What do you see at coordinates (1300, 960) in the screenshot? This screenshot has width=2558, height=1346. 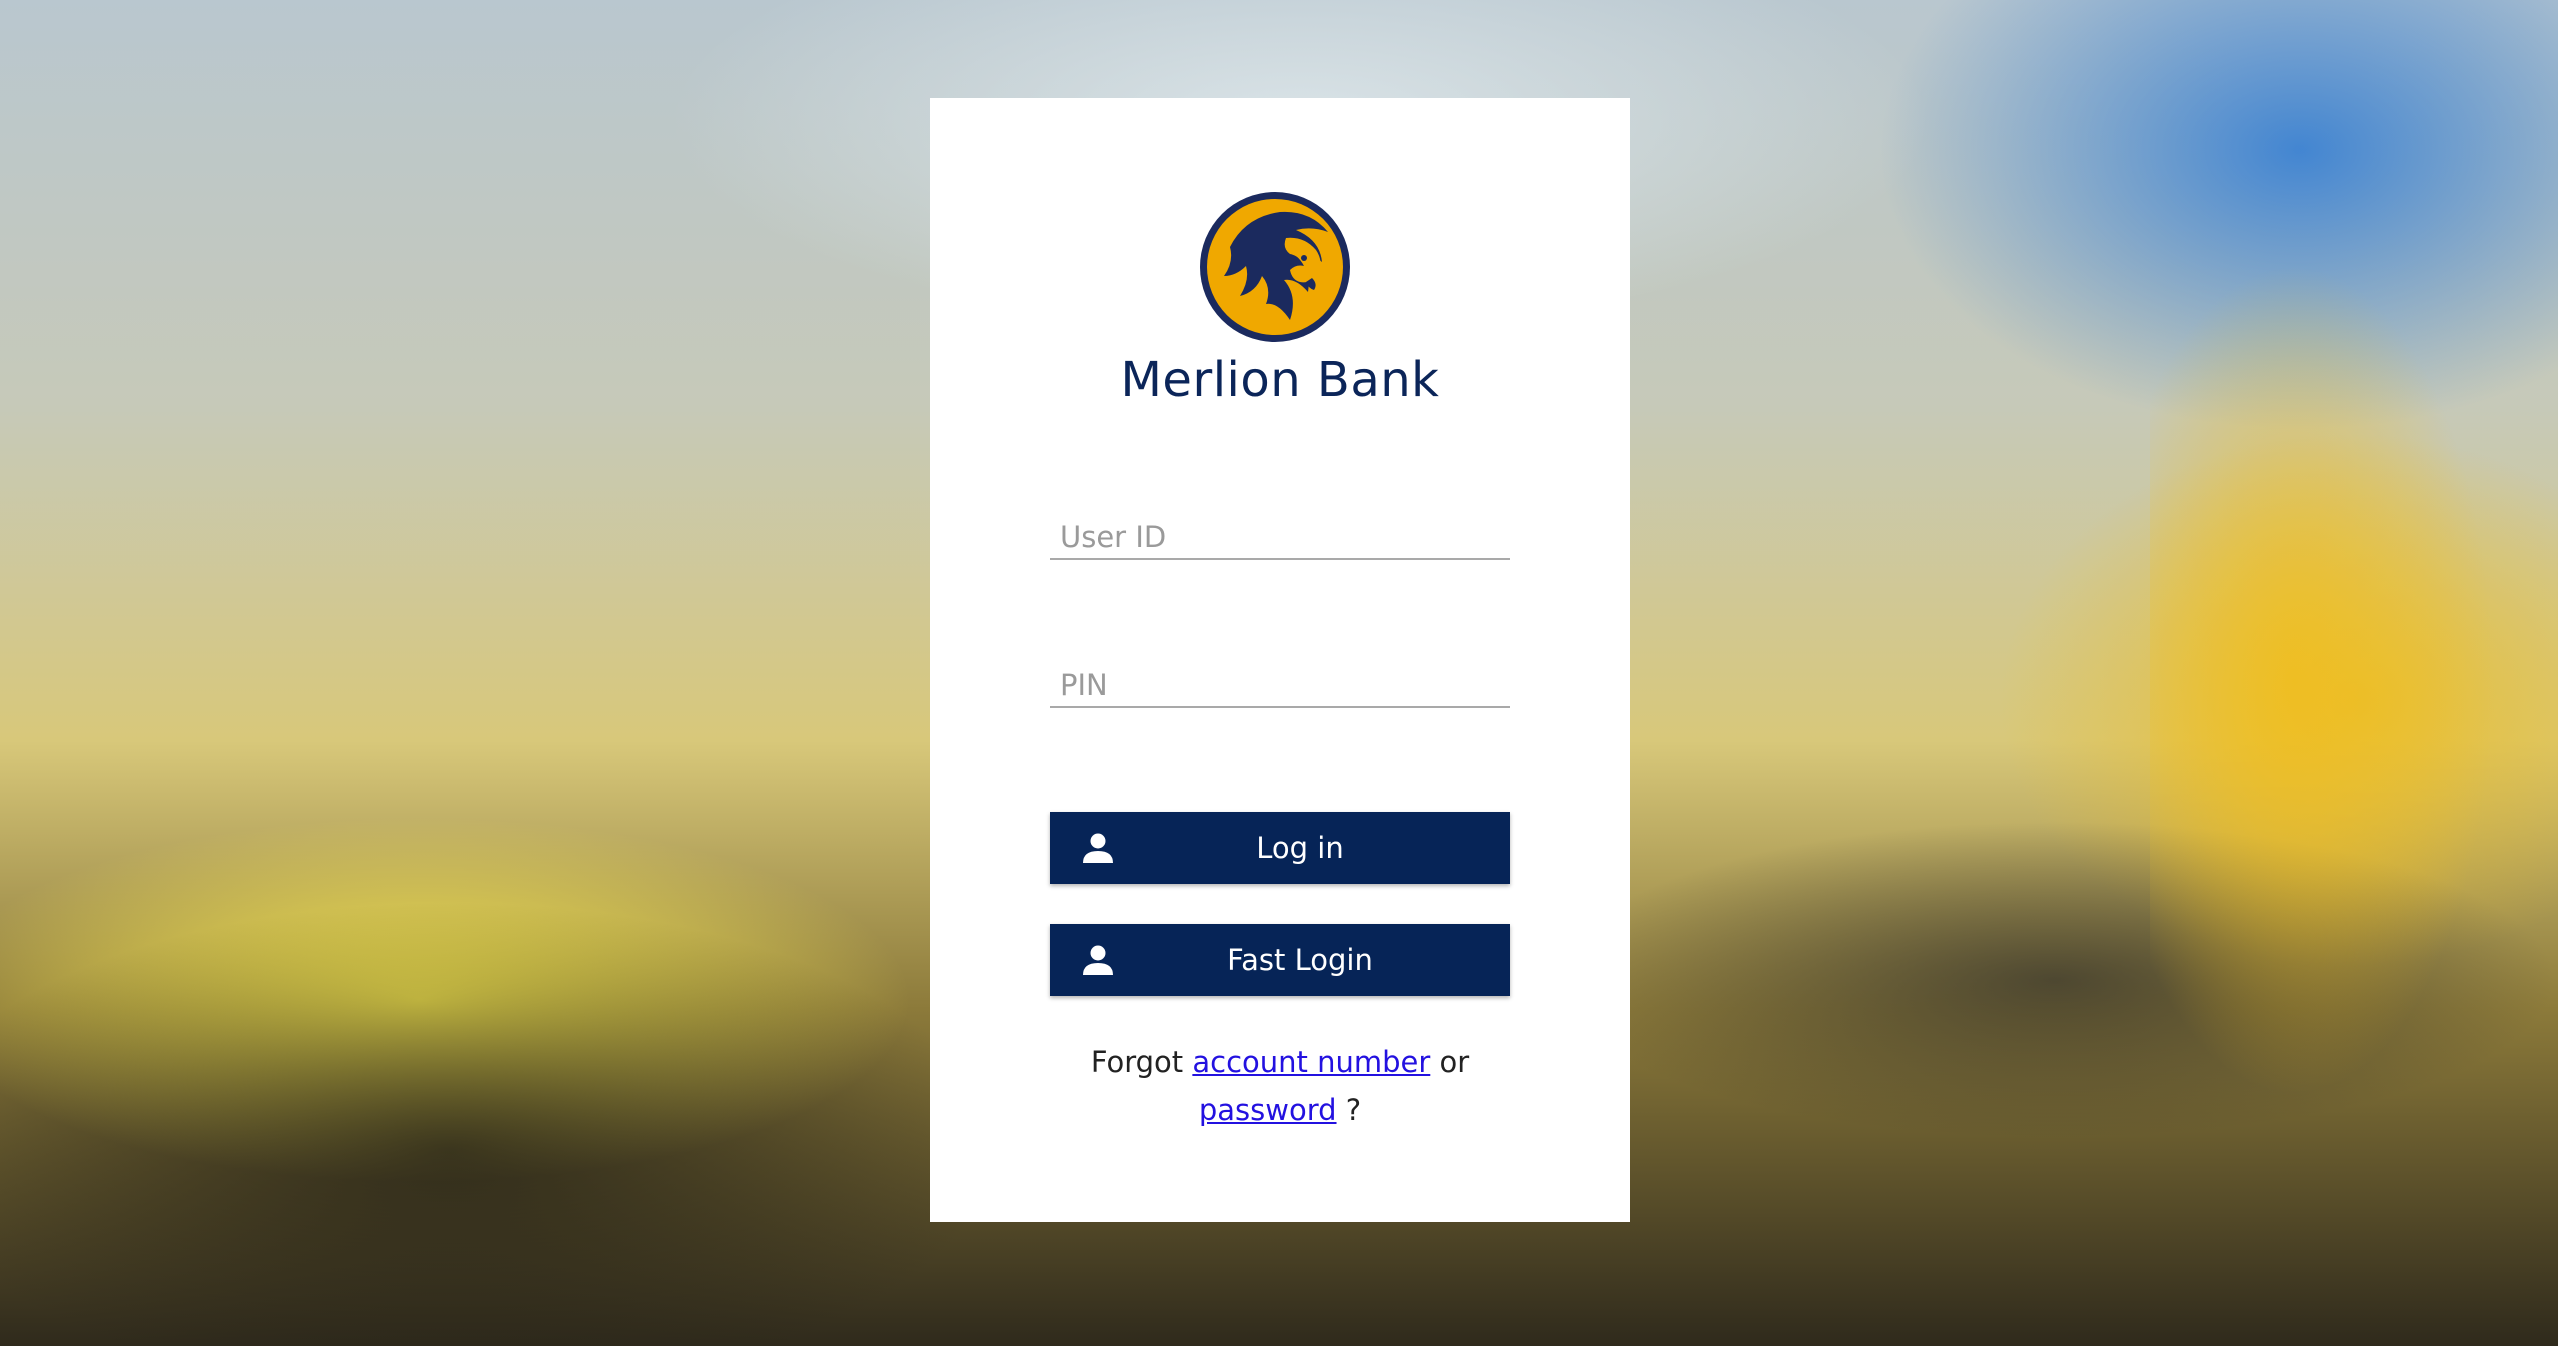 I see `fast-login-button-label: Fast Login` at bounding box center [1300, 960].